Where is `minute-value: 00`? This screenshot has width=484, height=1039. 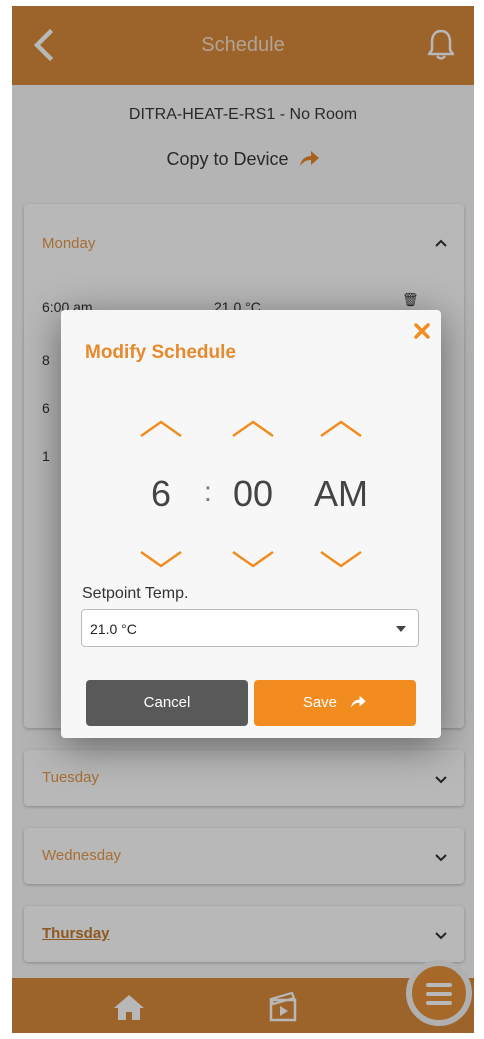
minute-value: 00 is located at coordinates (253, 494).